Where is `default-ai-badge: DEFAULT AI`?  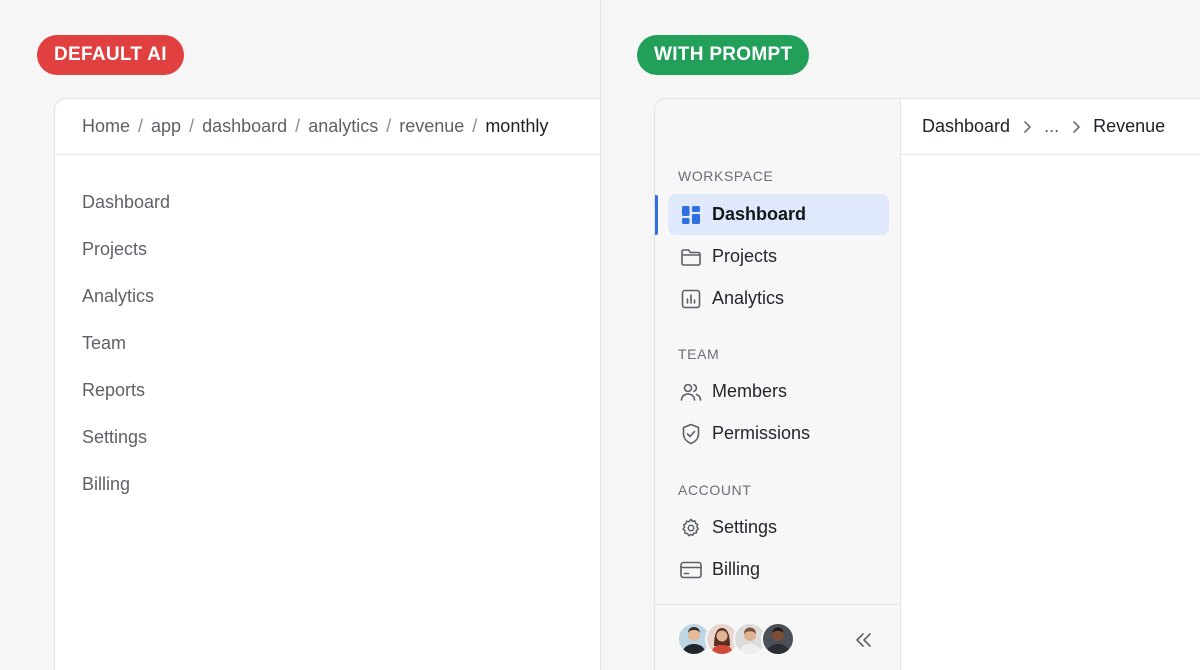
default-ai-badge: DEFAULT AI is located at coordinates (110, 55).